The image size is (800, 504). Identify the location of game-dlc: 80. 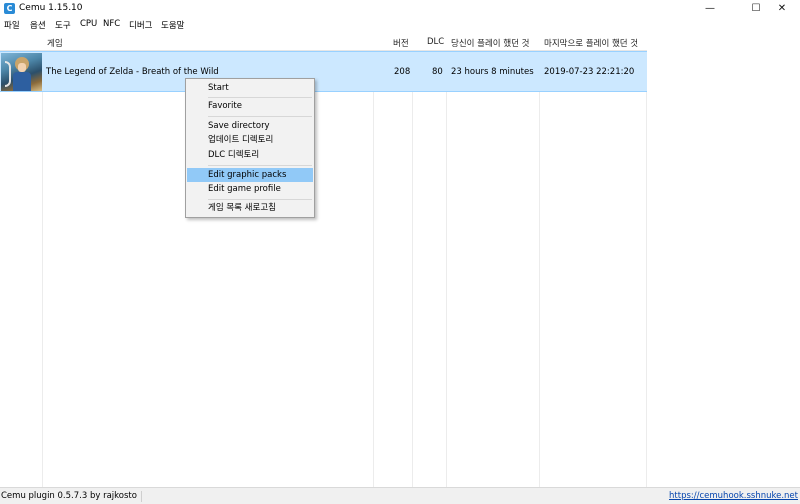
(437, 72).